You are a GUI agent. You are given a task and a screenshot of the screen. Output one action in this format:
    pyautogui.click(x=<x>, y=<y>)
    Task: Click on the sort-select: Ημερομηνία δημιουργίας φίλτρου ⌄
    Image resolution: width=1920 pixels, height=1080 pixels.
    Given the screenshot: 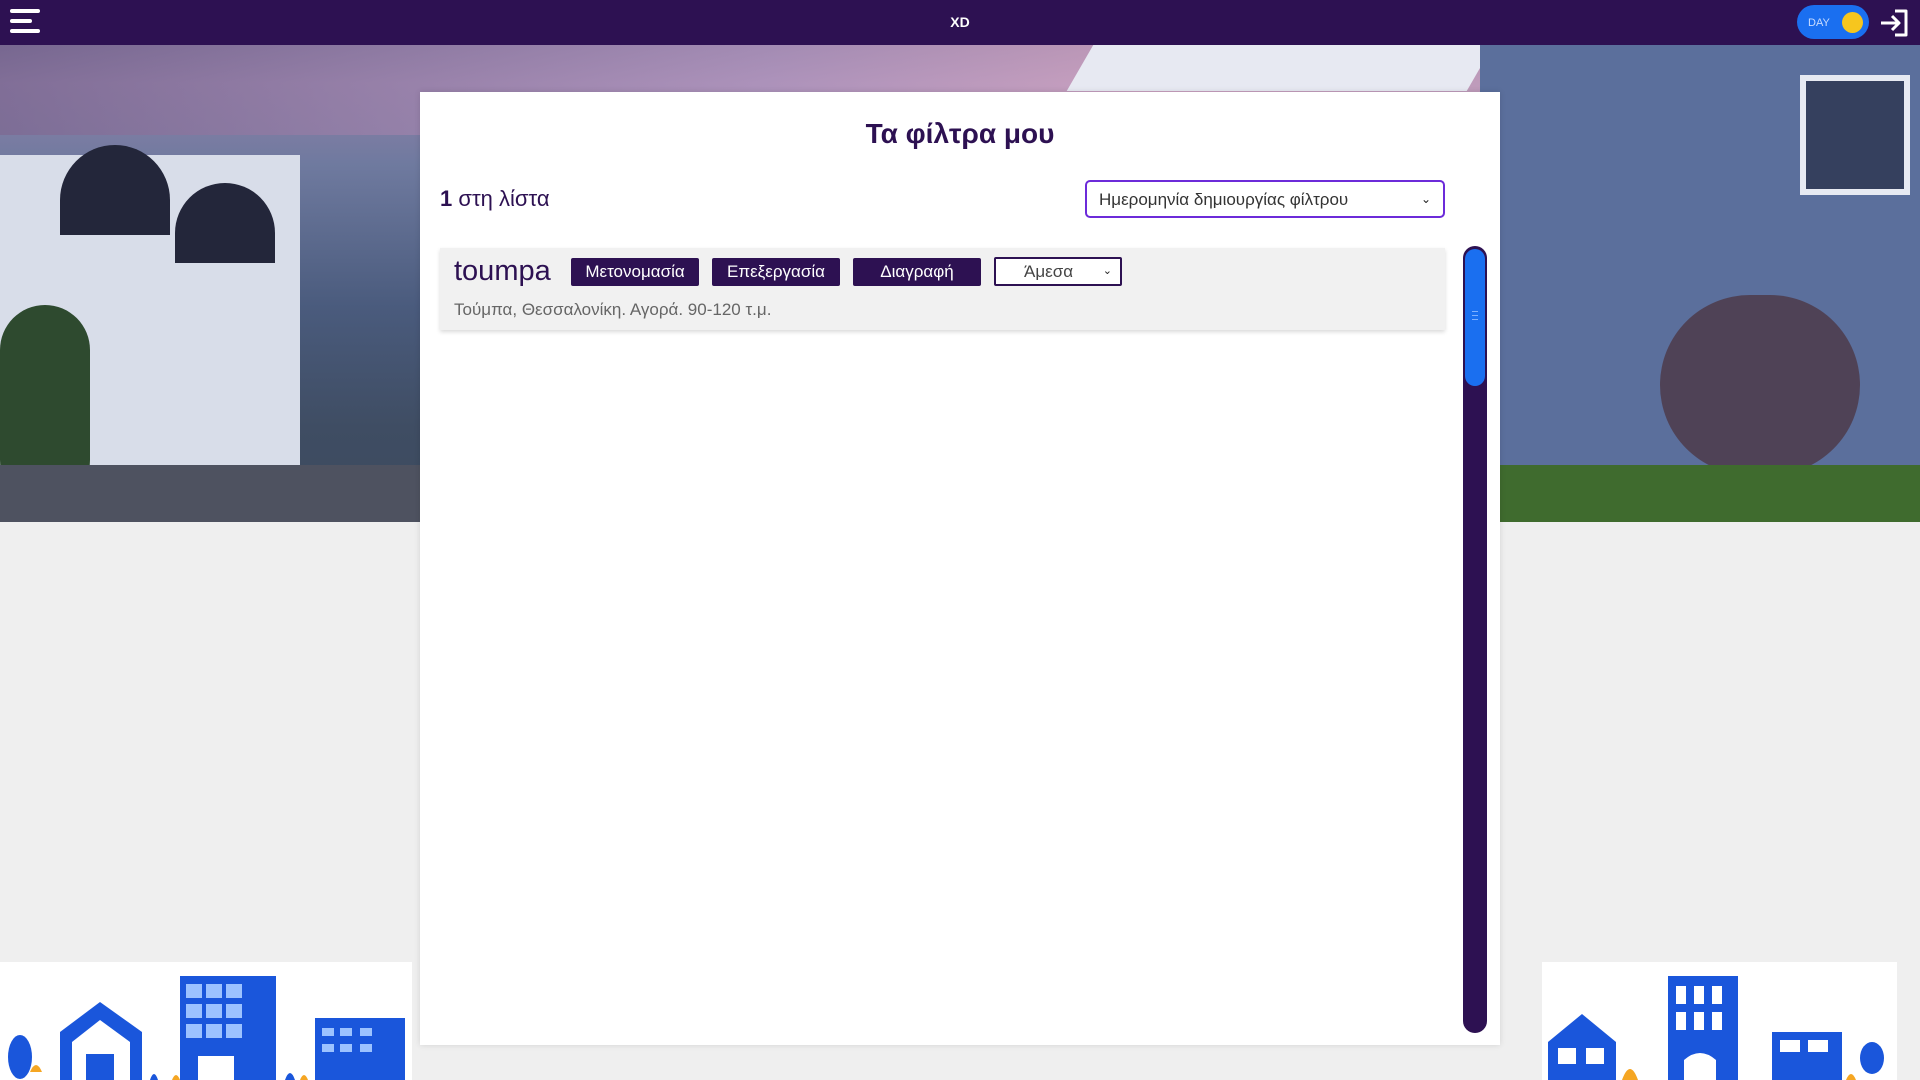 What is the action you would take?
    pyautogui.click(x=1265, y=199)
    